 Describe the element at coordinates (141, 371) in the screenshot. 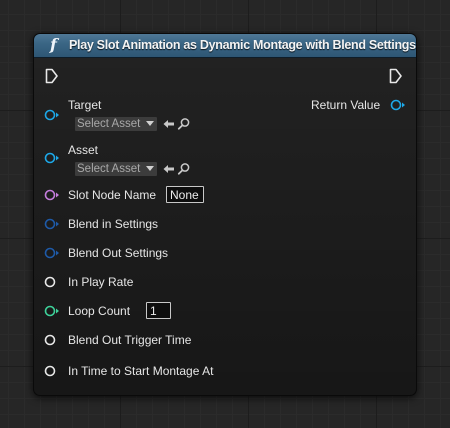

I see `in-time-to-start-montage-at-pin-label: In Time to Start Montage At` at that location.